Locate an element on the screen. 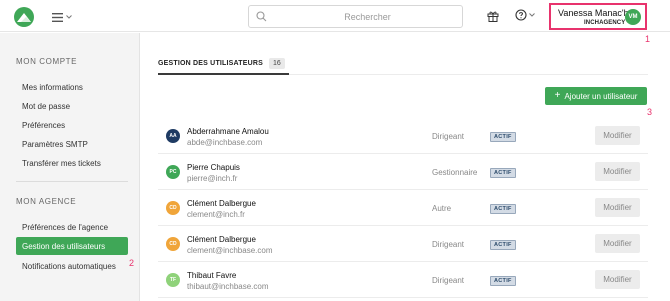 The height and width of the screenshot is (301, 670). user-menu: Vanessa Manac'h INCHAGENCY VM is located at coordinates (598, 16).